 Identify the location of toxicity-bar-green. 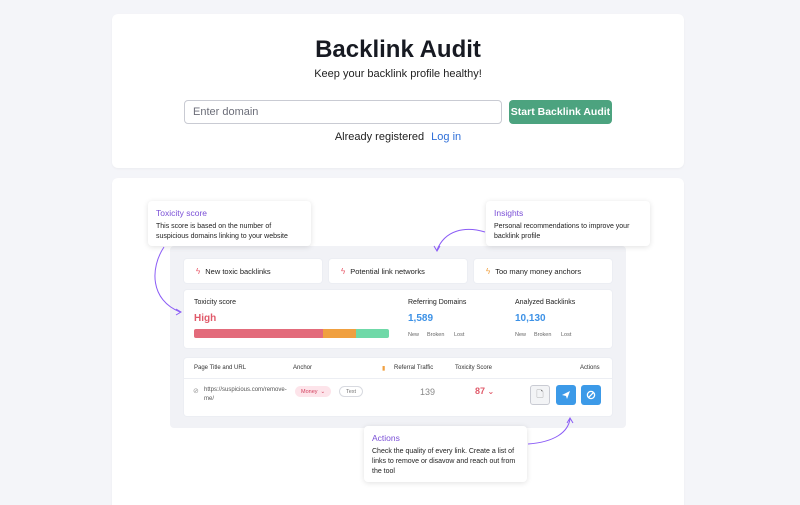
(372, 333).